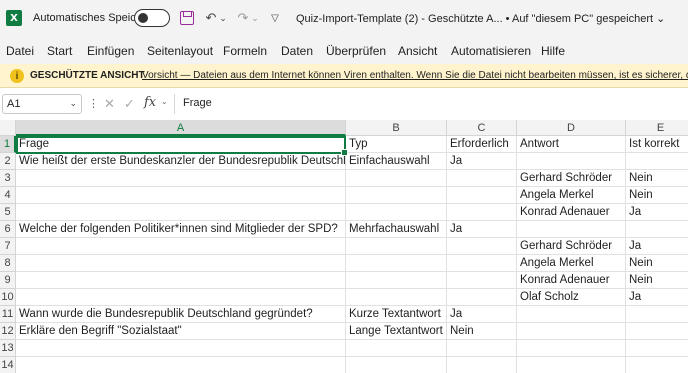 This screenshot has width=688, height=373. What do you see at coordinates (482, 144) in the screenshot?
I see `cell-c1: Erforderlich` at bounding box center [482, 144].